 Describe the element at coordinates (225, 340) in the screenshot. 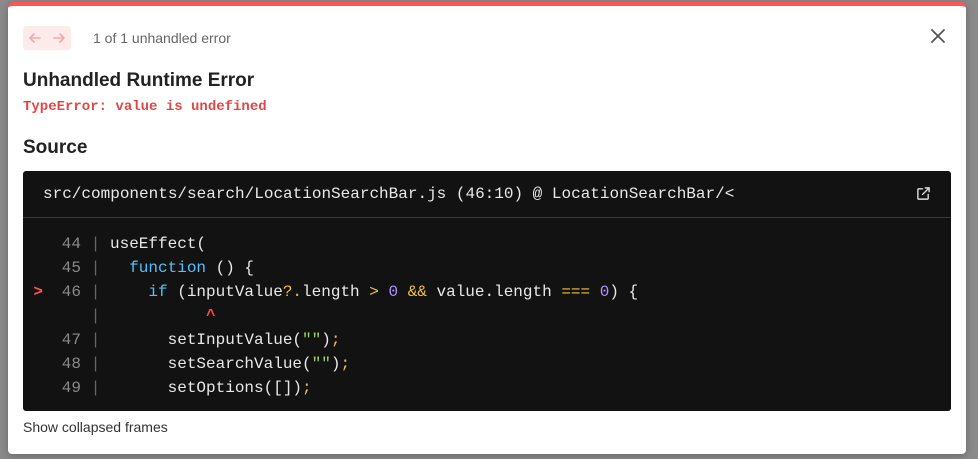

I see `code-text: setInputValue("");` at that location.